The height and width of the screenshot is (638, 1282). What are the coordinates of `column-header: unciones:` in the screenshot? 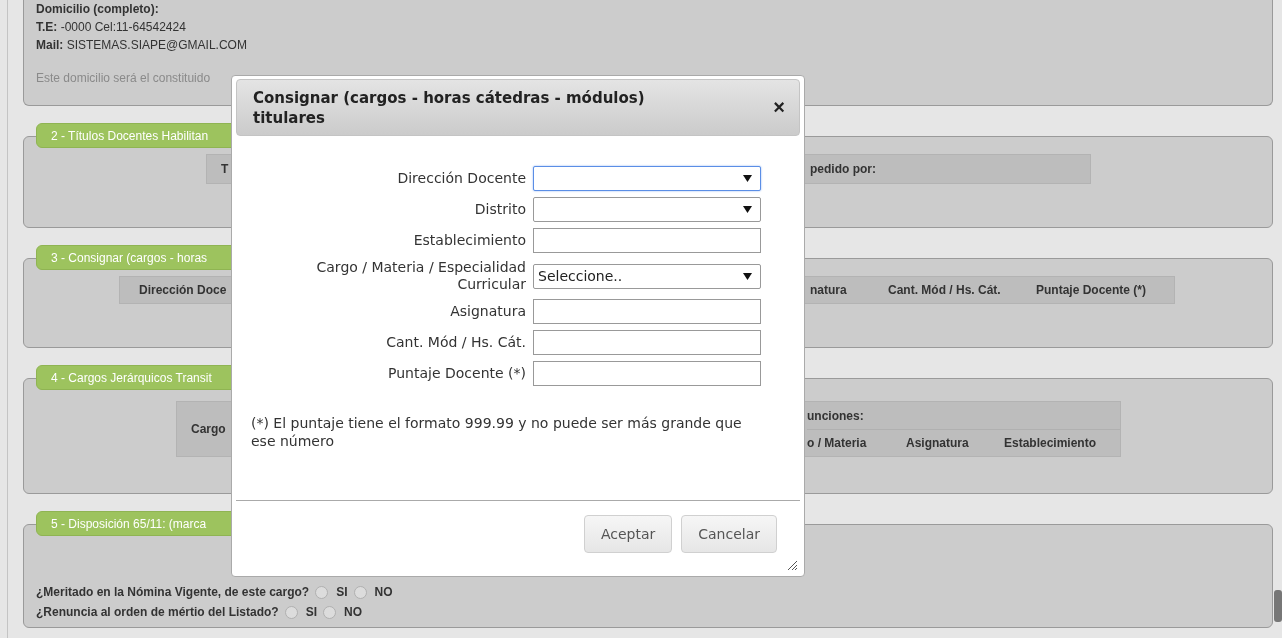 It's located at (963, 416).